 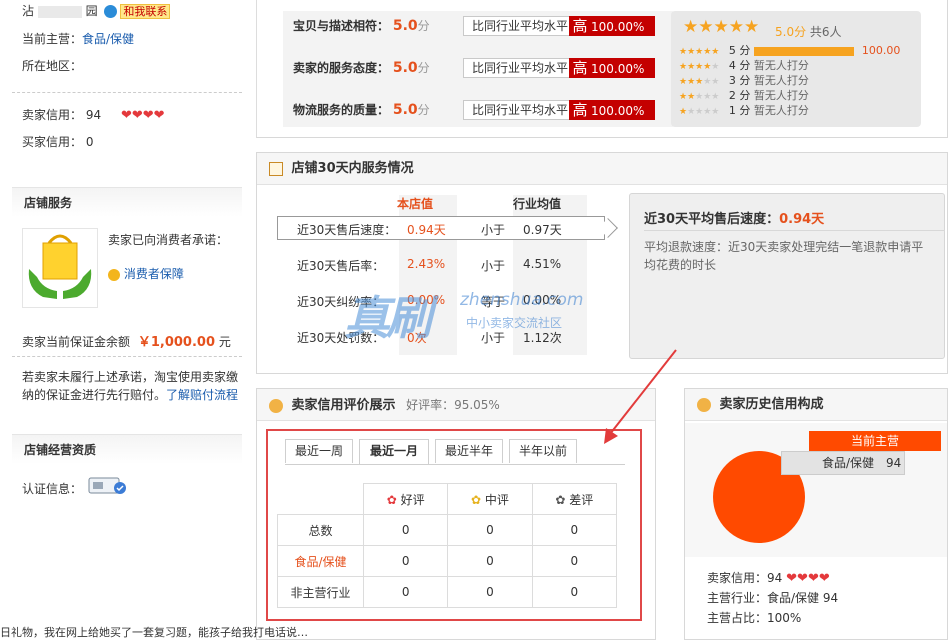 What do you see at coordinates (108, 39) in the screenshot?
I see `main-business-link: 食品/保健` at bounding box center [108, 39].